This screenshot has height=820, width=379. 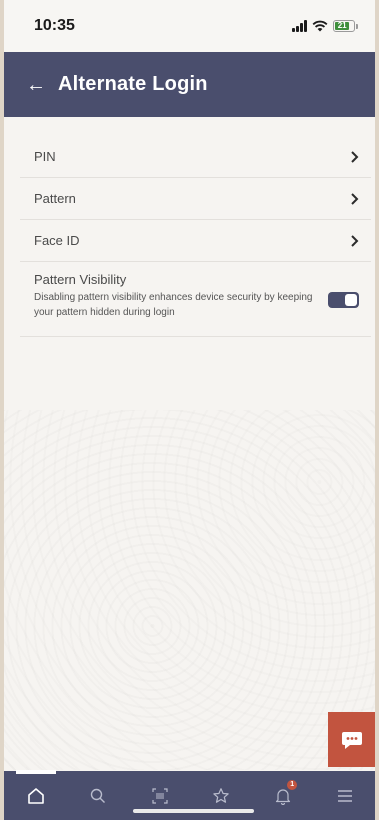 I want to click on settings-item-pattern: Pattern, so click(x=195, y=199).